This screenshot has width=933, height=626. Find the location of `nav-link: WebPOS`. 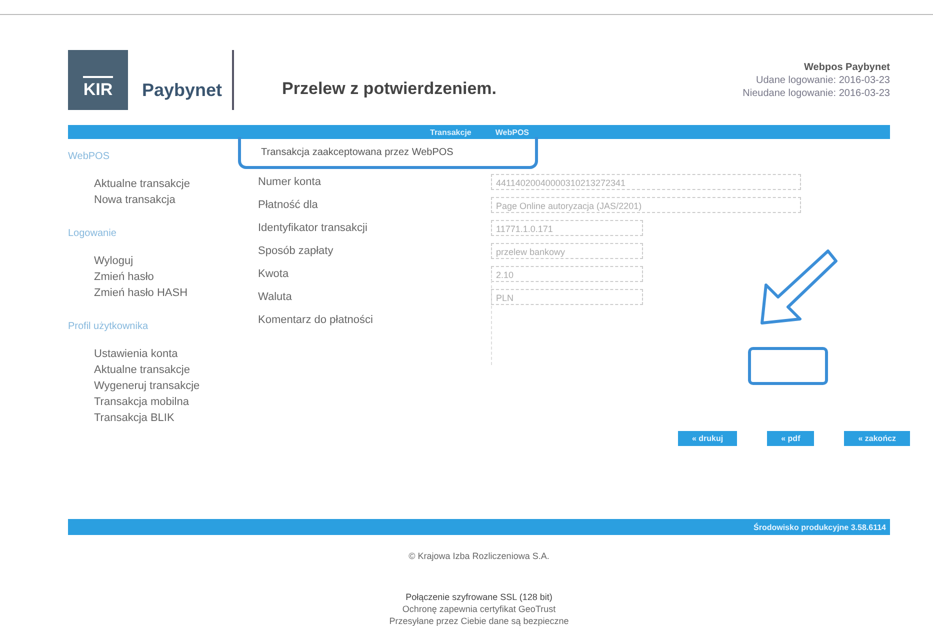

nav-link: WebPOS is located at coordinates (512, 132).